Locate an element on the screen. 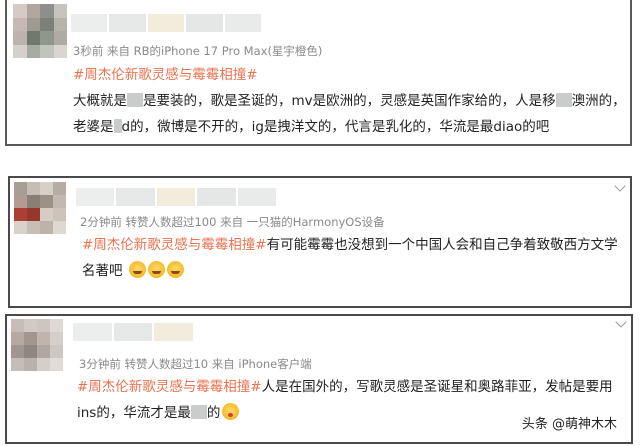 This screenshot has width=640, height=446. watermark: 头条 @萌神木木 is located at coordinates (569, 422).